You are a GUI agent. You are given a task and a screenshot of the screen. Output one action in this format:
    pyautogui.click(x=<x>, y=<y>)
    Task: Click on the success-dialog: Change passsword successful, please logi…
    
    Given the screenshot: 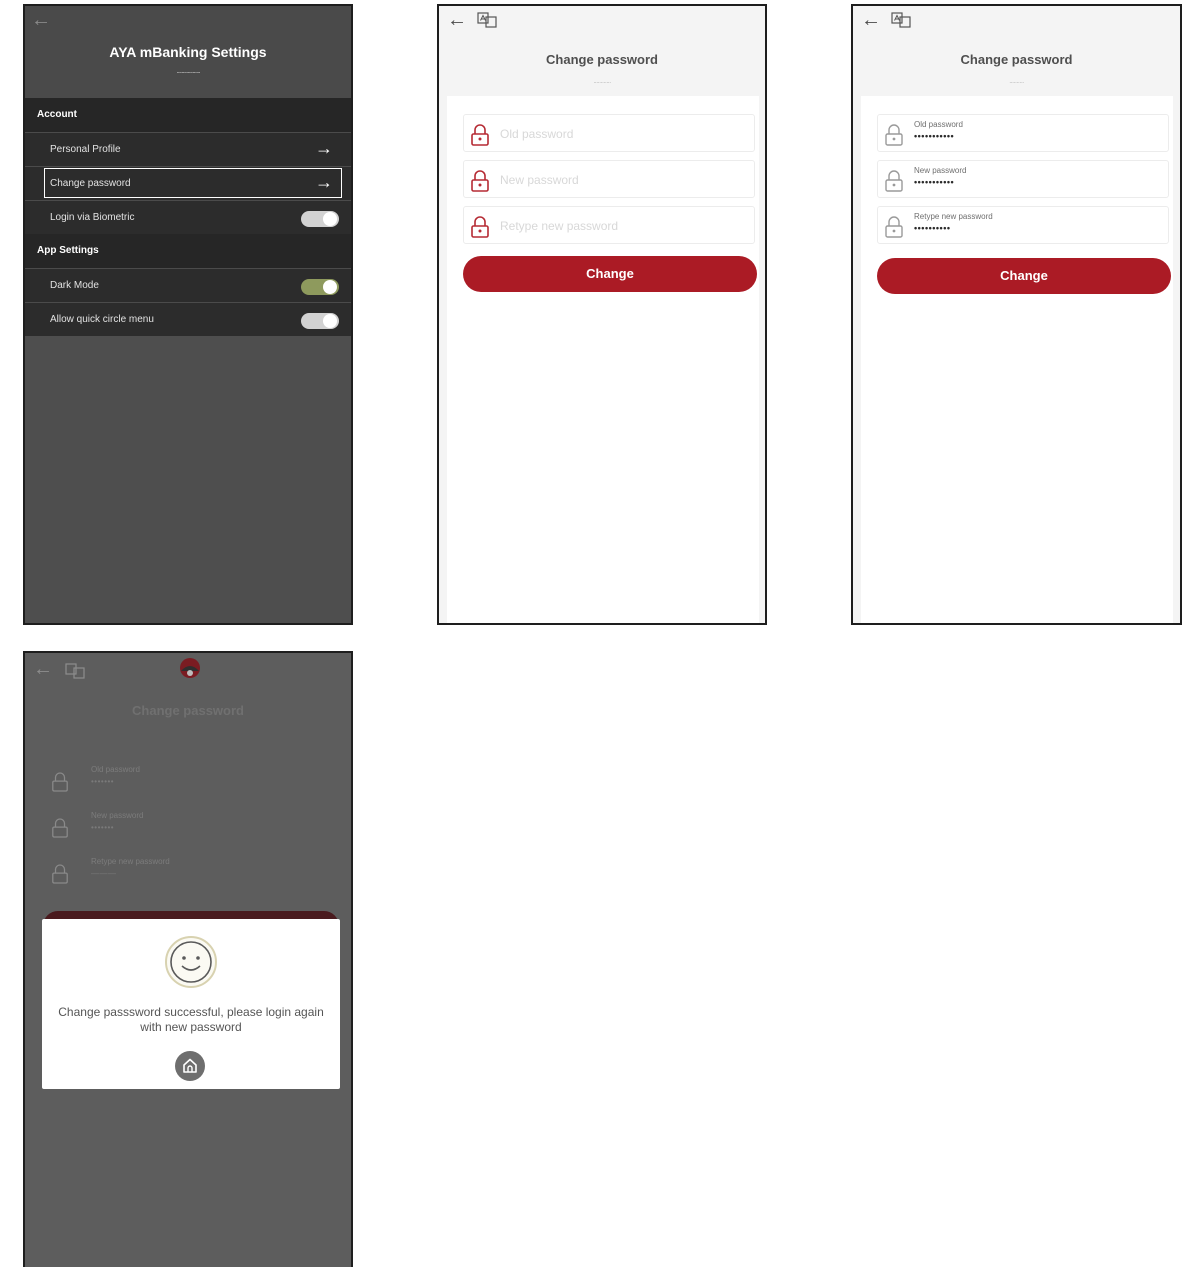 What is the action you would take?
    pyautogui.click(x=191, y=1004)
    